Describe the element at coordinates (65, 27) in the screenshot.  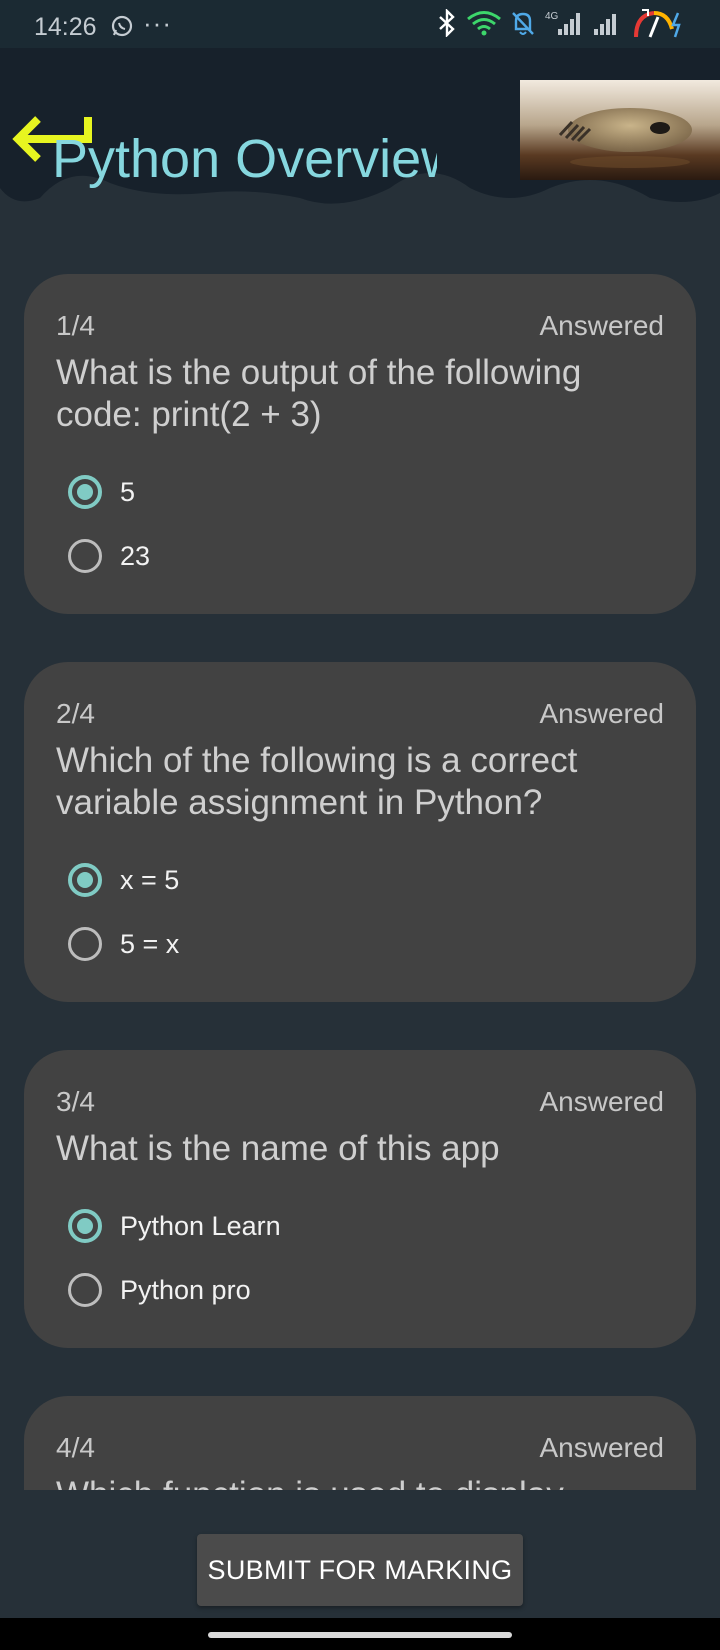
I see `status-time: 14:26` at that location.